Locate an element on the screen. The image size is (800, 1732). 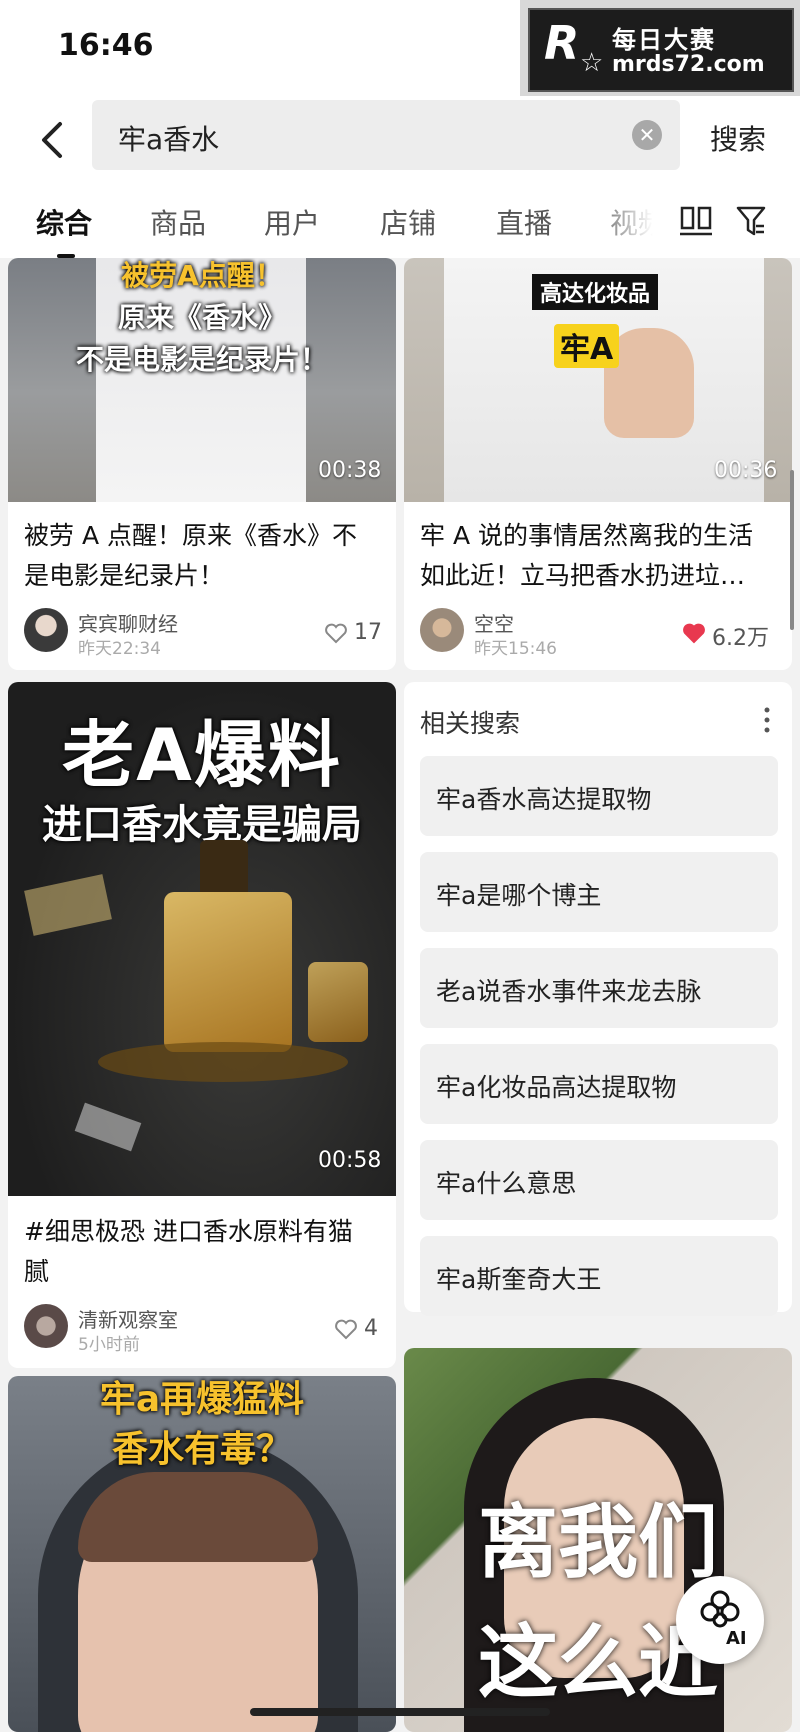
related-search-label: 牢a斯奎奇大王 is located at coordinates (519, 1279).